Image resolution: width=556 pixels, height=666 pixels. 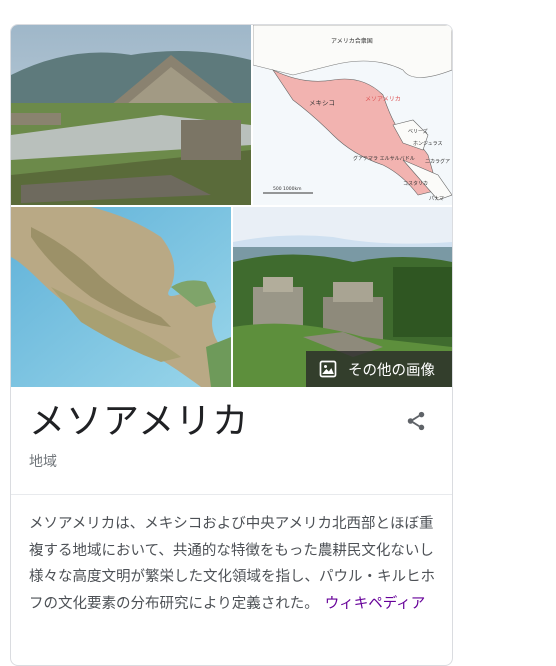 I want to click on title-row: メソアメリカ, so click(x=231, y=422).